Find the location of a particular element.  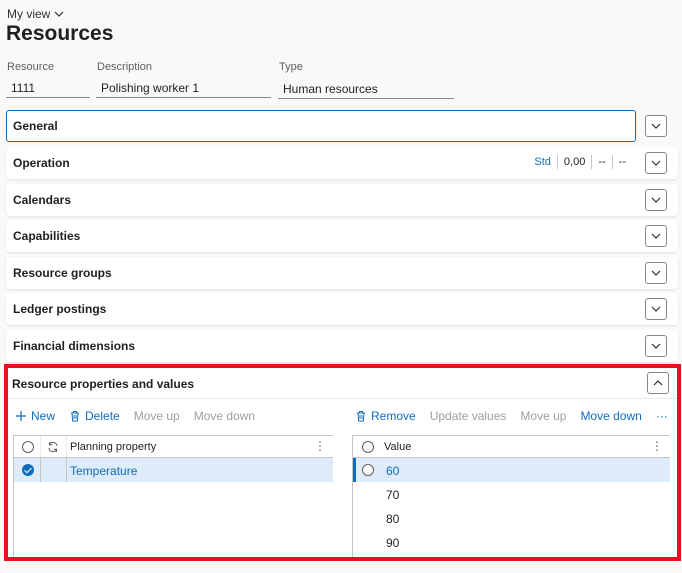

fasttab-ledger-postings-label: Ledger postings is located at coordinates (60, 309).